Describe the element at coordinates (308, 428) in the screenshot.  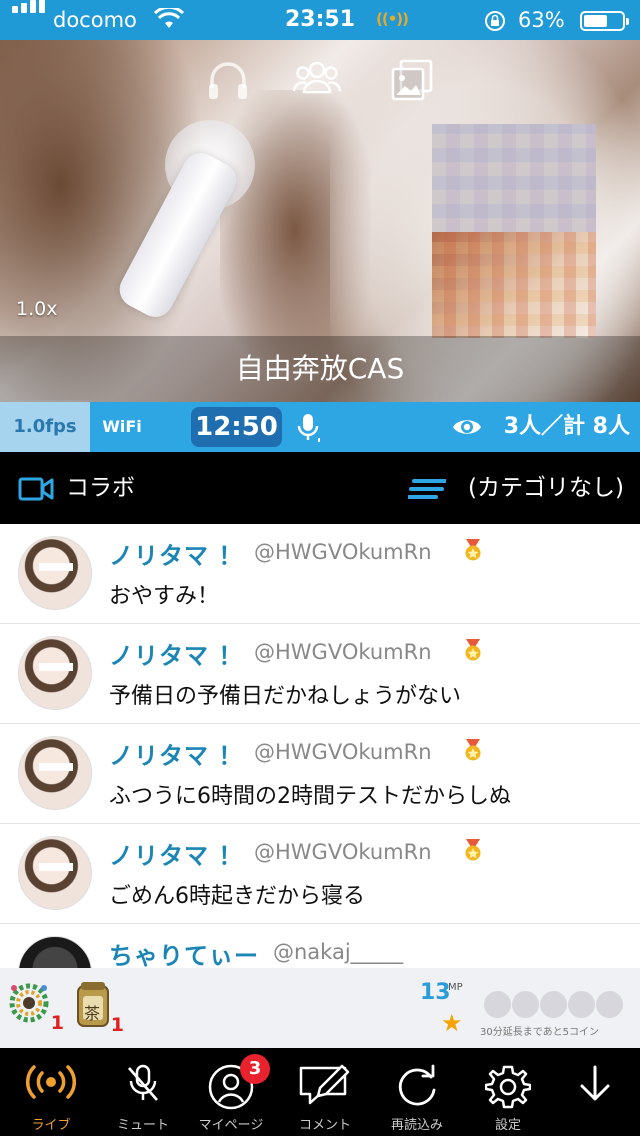
I see `microphone-icon` at that location.